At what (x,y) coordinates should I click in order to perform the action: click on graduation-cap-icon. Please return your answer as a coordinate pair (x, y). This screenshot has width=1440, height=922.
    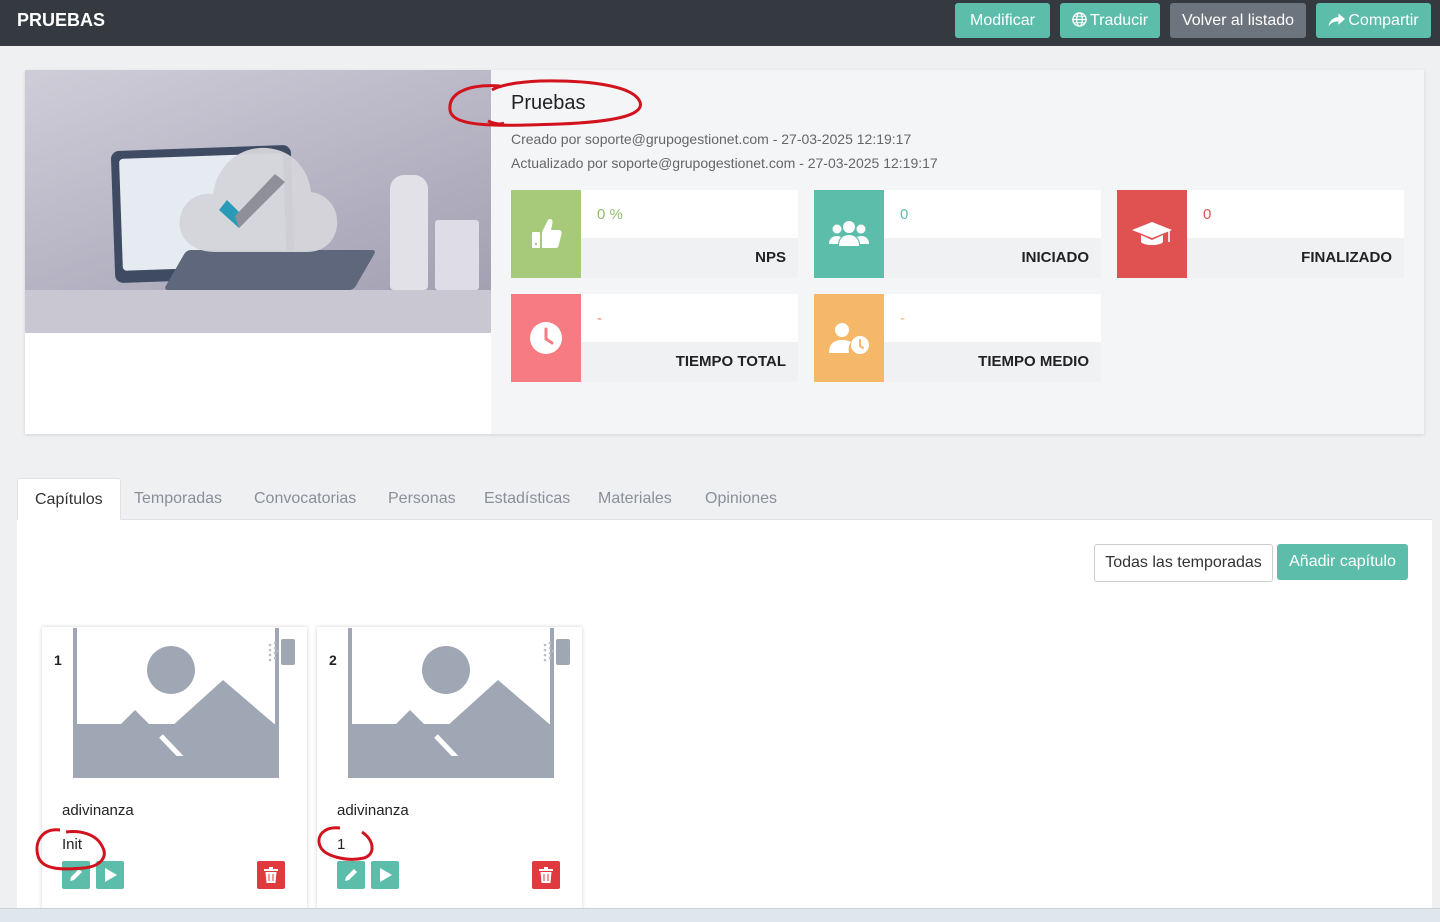
    Looking at the image, I should click on (1152, 234).